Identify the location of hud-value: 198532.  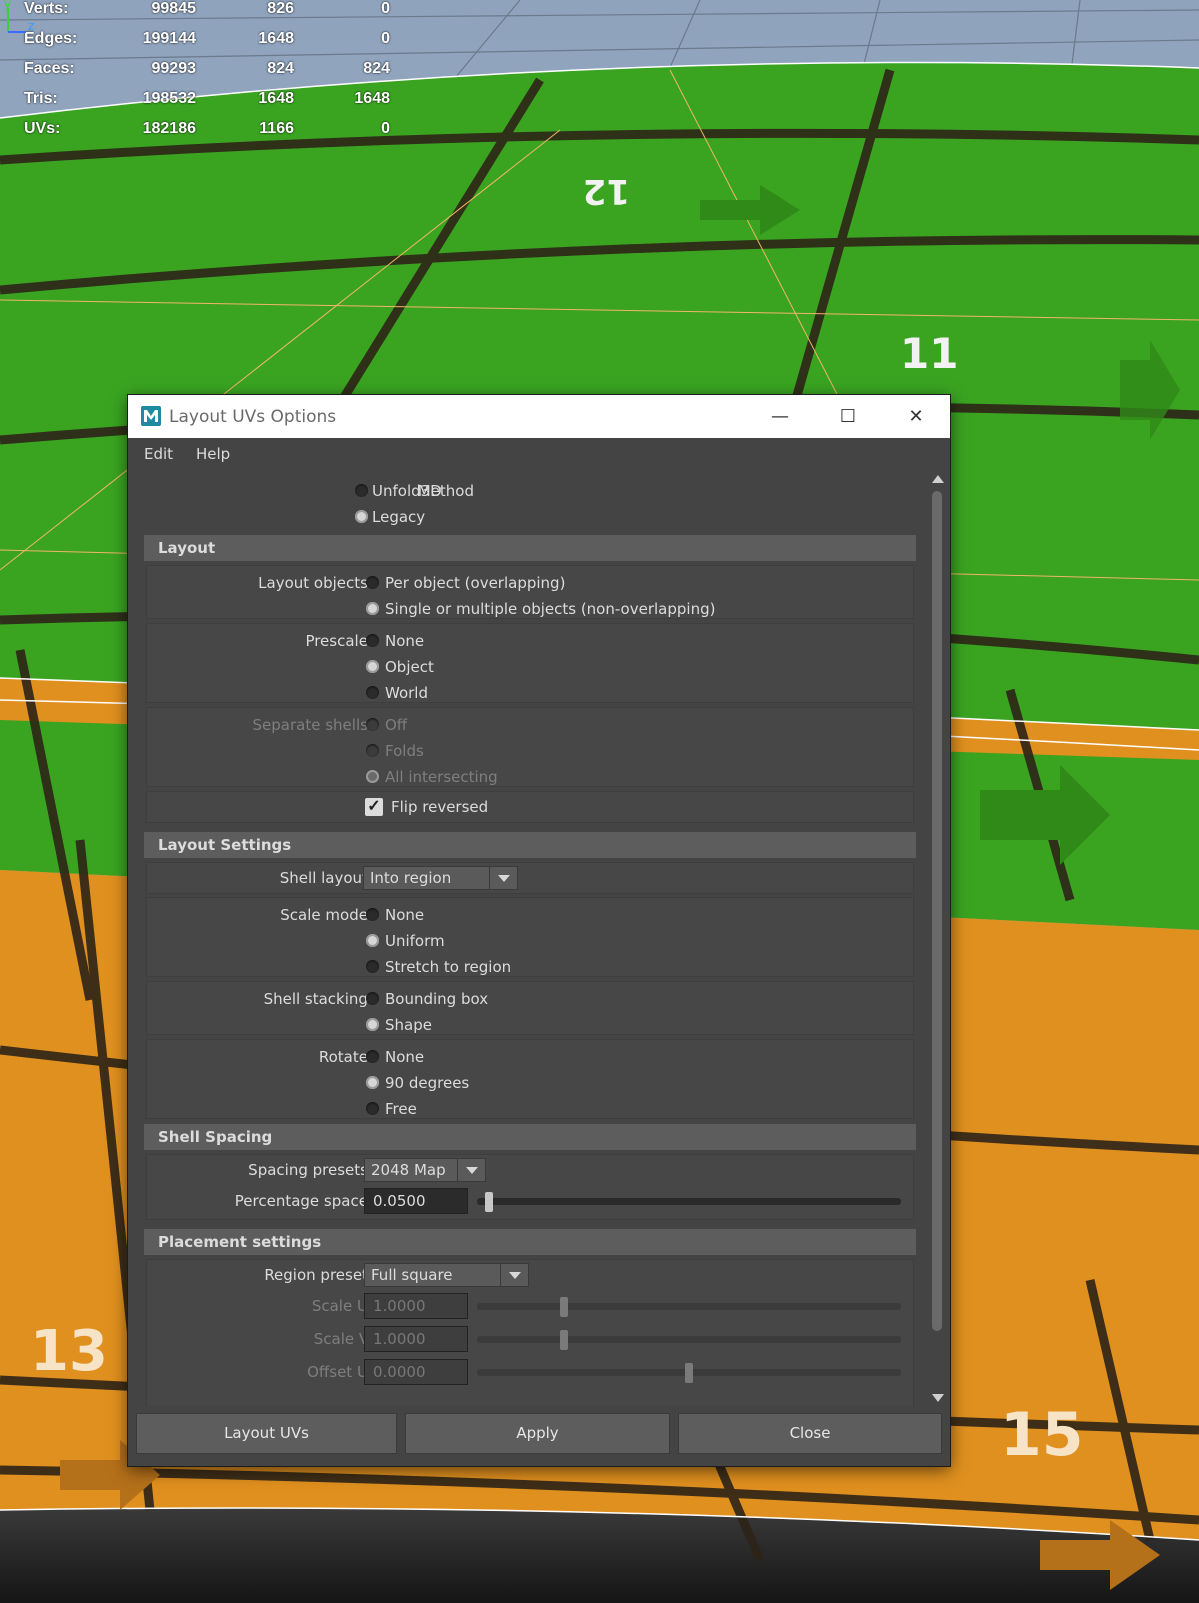
(169, 98).